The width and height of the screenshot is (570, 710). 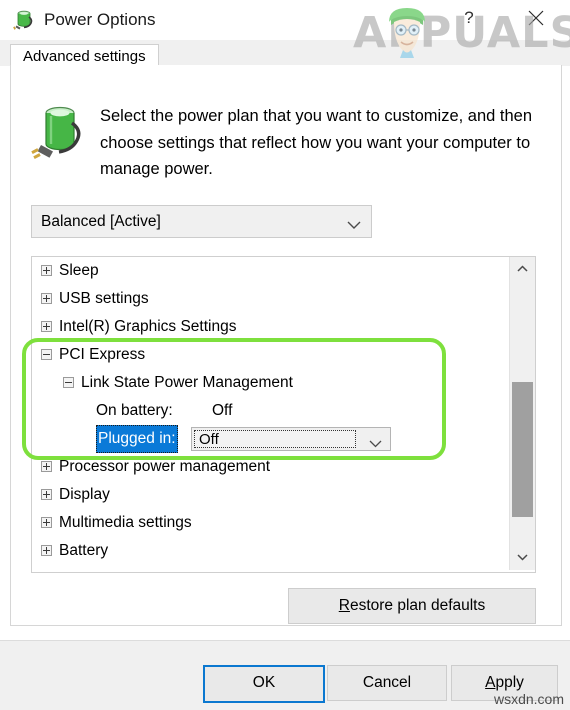 I want to click on tree-row: Processor power management, so click(x=270, y=467).